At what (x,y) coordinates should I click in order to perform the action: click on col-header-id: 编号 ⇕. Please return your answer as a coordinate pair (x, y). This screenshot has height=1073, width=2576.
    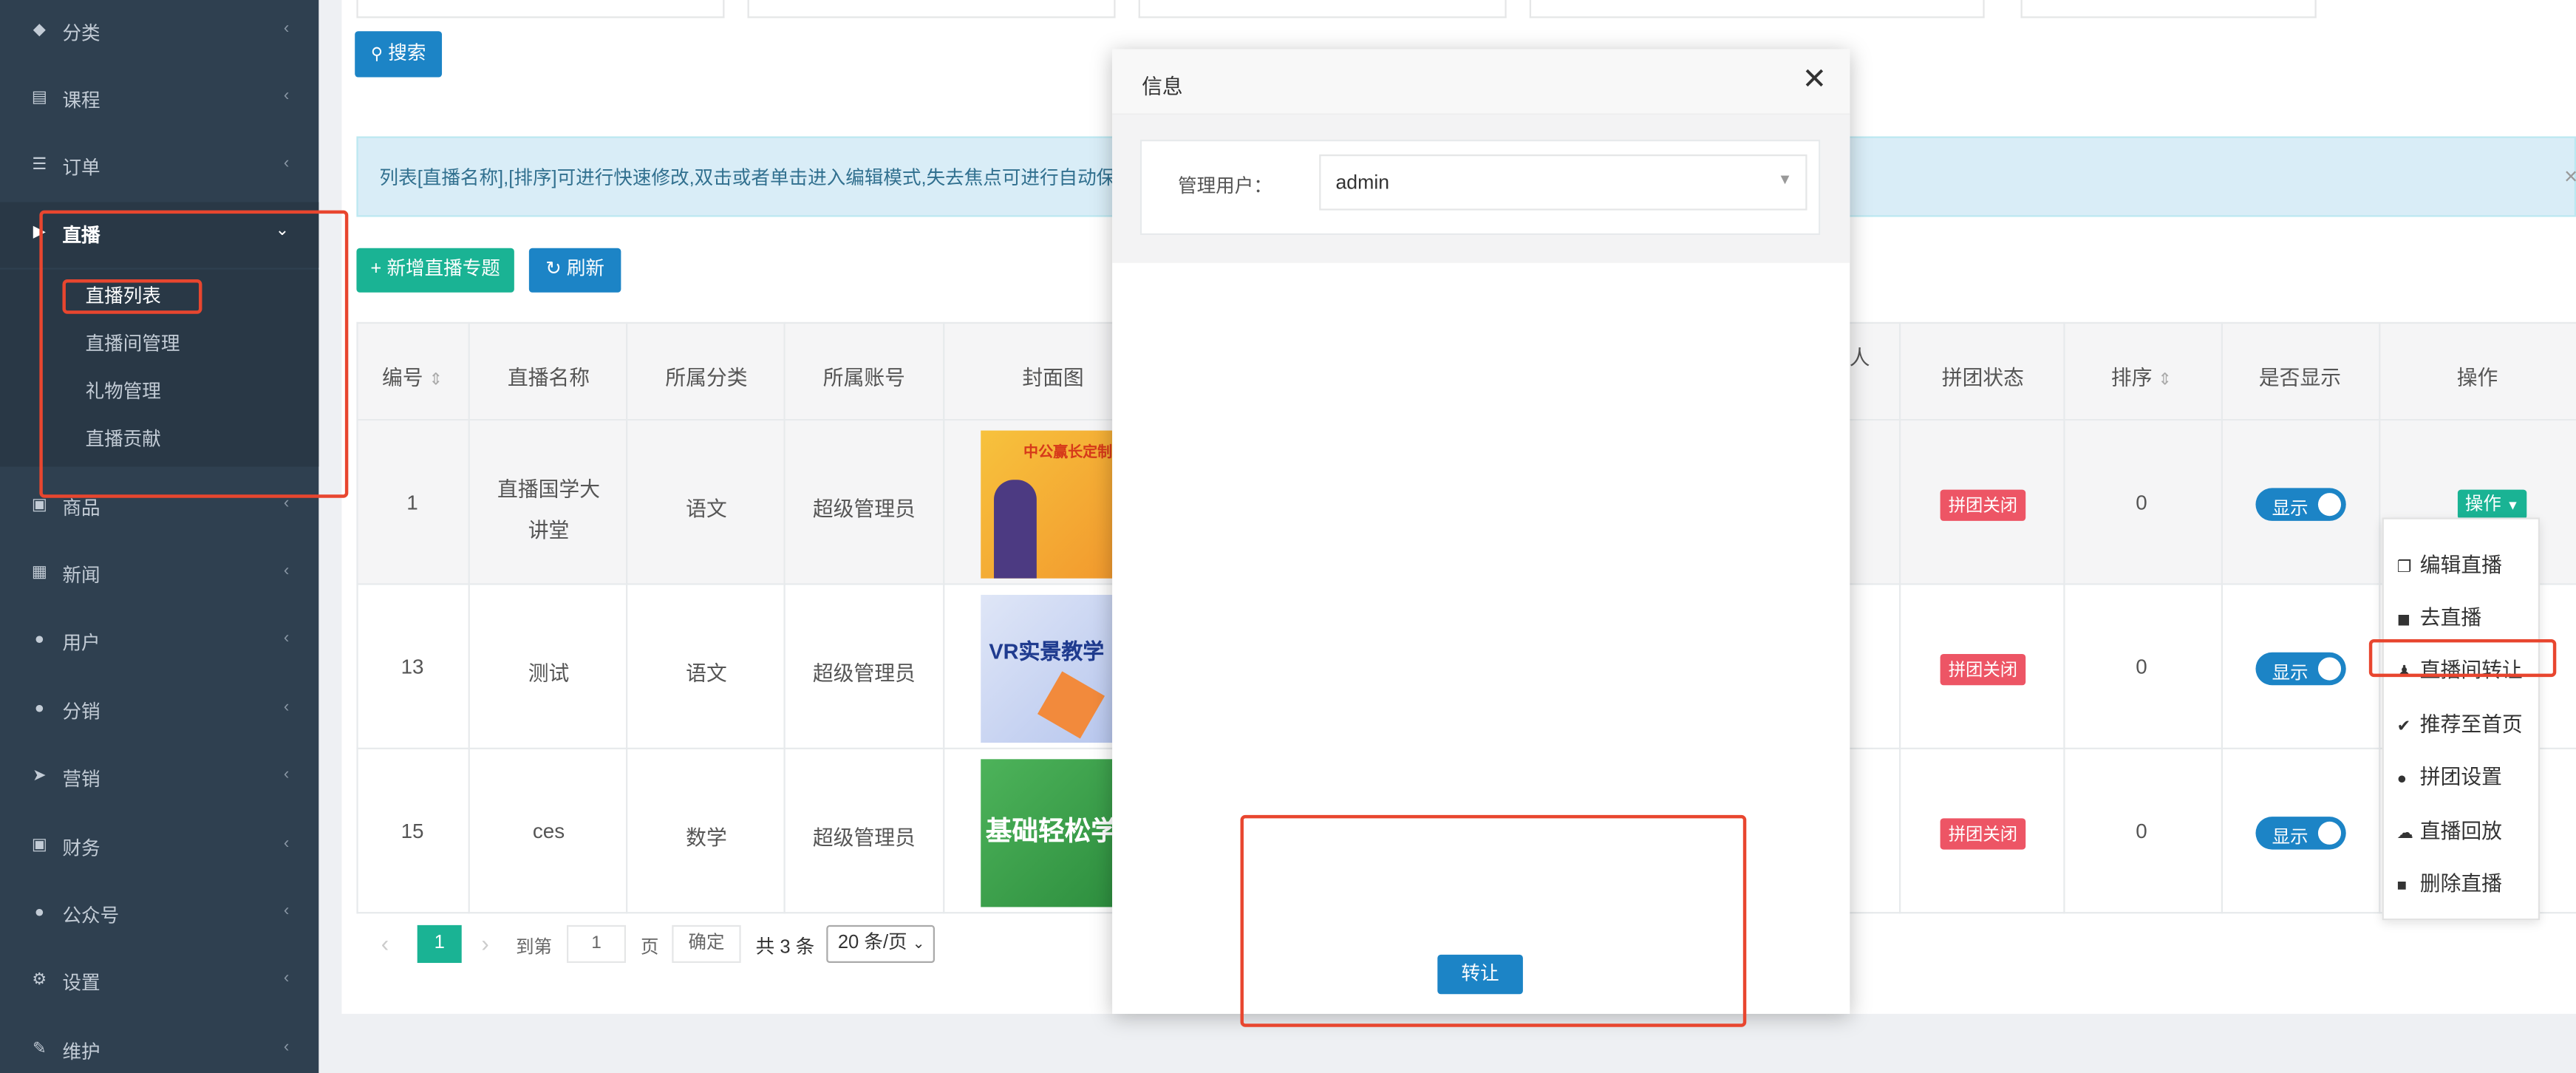
    Looking at the image, I should click on (412, 375).